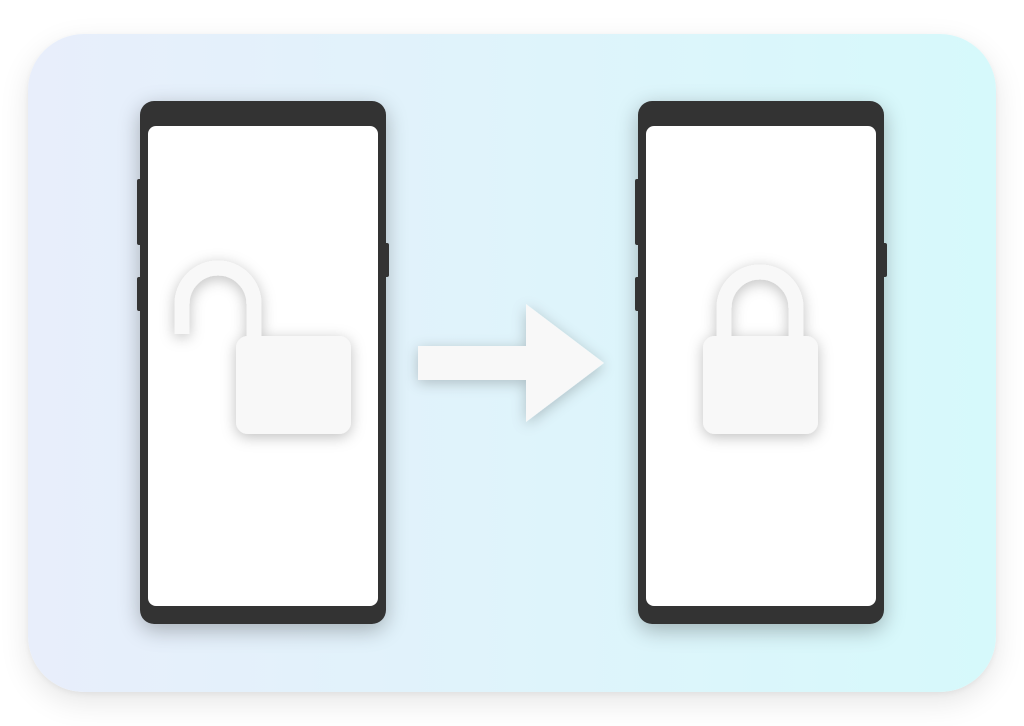 Image resolution: width=1024 pixels, height=726 pixels. What do you see at coordinates (762, 352) in the screenshot?
I see `closed-padlock-icon` at bounding box center [762, 352].